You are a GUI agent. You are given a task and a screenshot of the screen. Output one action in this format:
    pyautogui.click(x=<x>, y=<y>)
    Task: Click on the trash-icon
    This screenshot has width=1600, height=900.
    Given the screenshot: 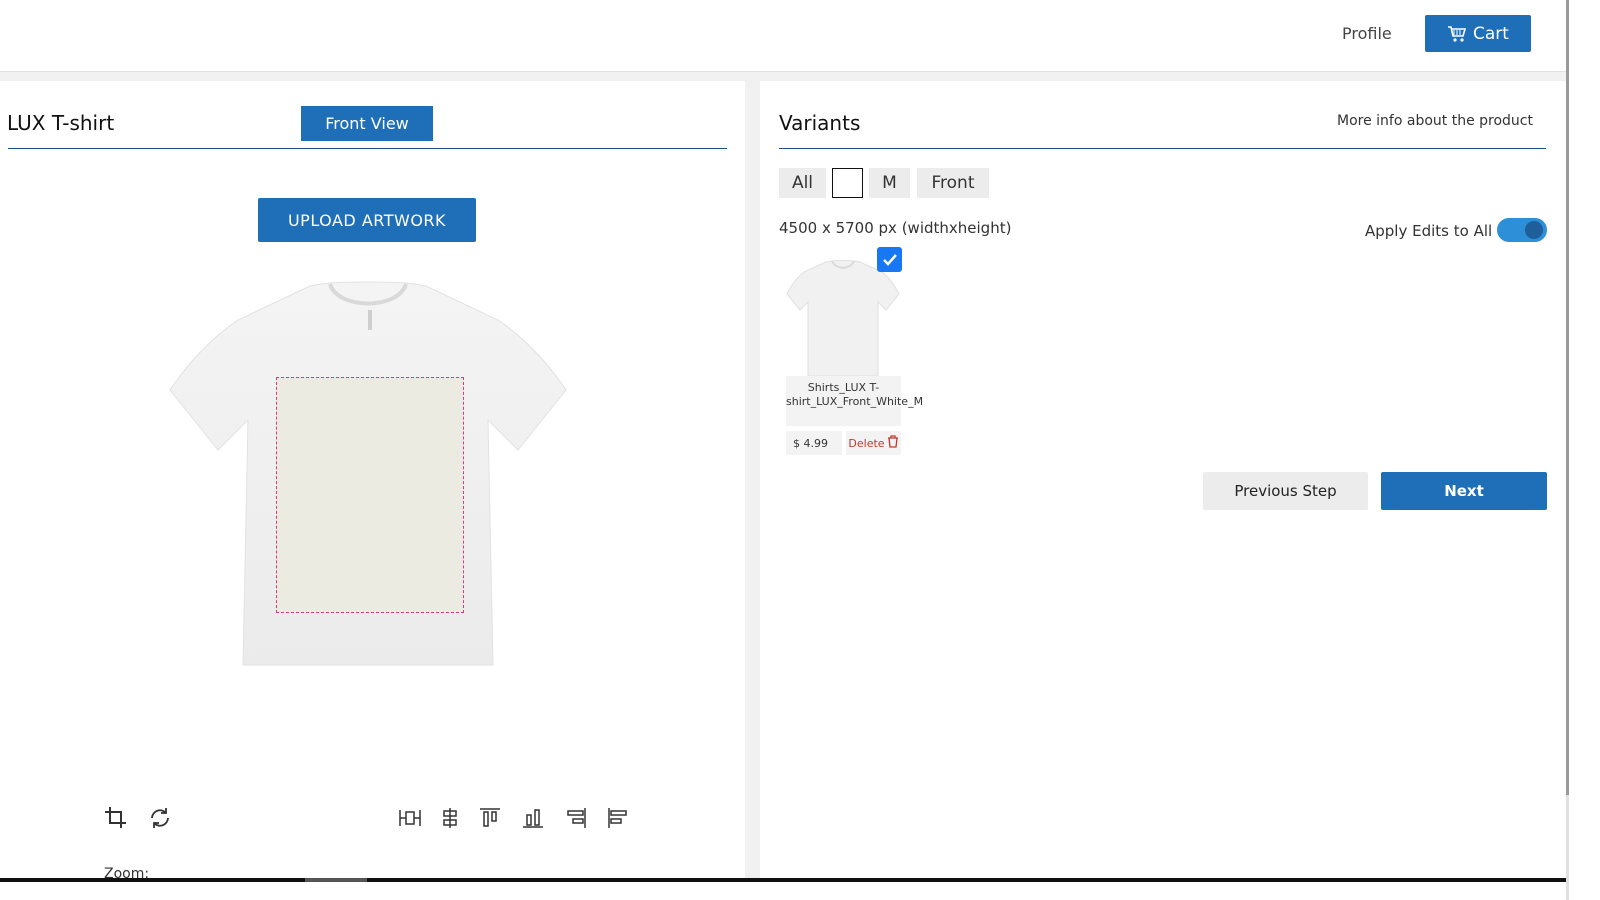 What is the action you would take?
    pyautogui.click(x=893, y=443)
    